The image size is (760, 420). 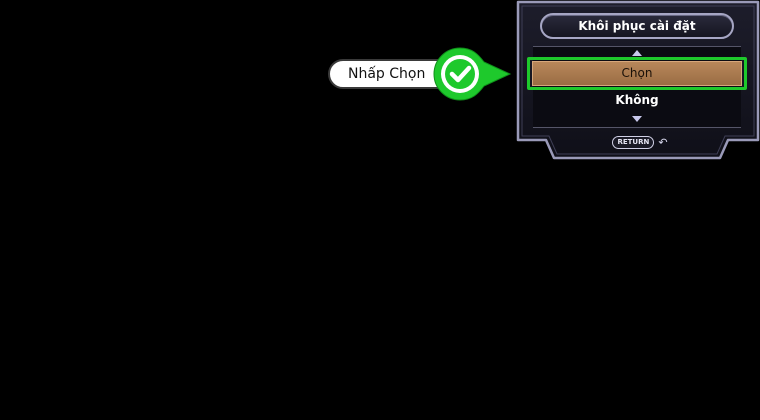 What do you see at coordinates (637, 53) in the screenshot?
I see `scroll-up-arrow-icon` at bounding box center [637, 53].